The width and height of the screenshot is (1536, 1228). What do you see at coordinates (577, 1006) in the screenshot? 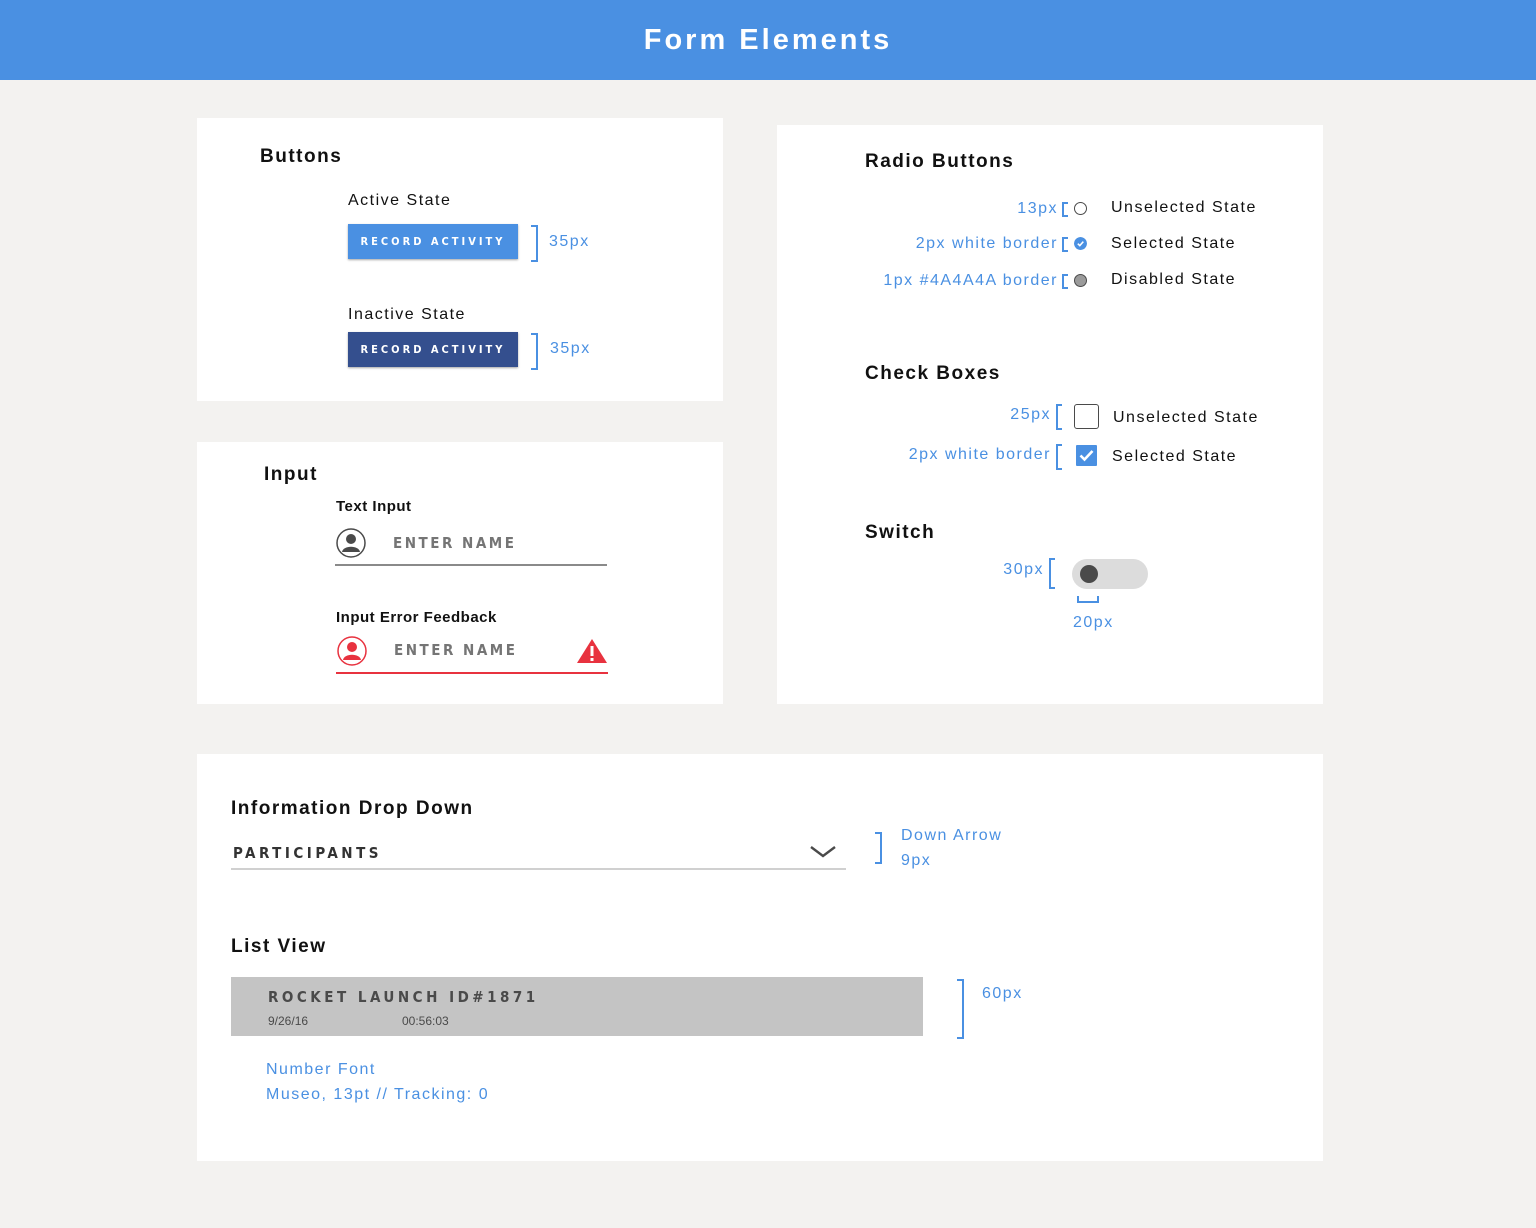
I see `list-item: ROCKET LAUNCH ID#1871 9/26/16 00:56:03` at bounding box center [577, 1006].